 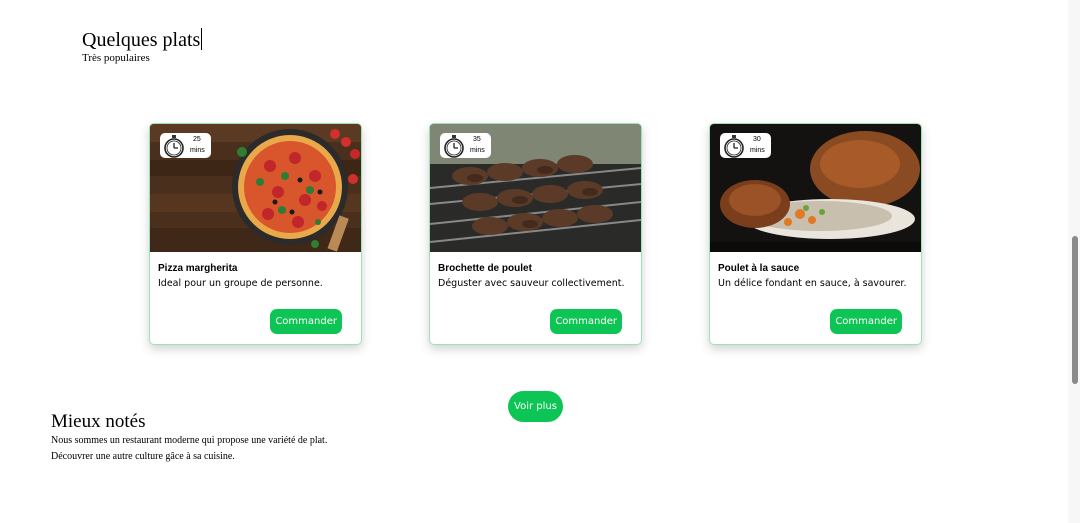 What do you see at coordinates (757, 139) in the screenshot?
I see `prep-time-value: 30` at bounding box center [757, 139].